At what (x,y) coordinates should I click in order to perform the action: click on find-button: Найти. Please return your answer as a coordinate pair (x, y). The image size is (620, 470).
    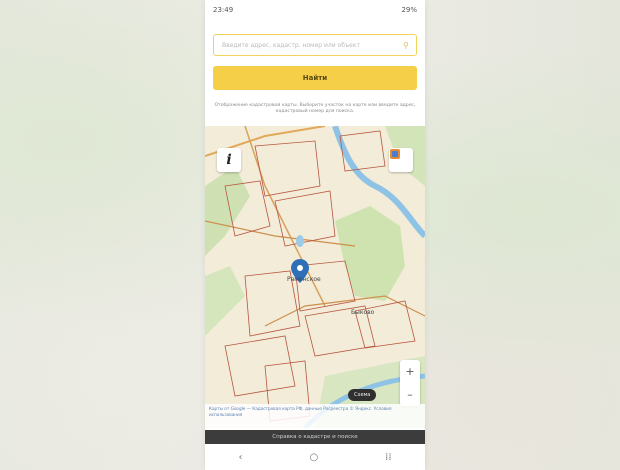
    Looking at the image, I should click on (315, 78).